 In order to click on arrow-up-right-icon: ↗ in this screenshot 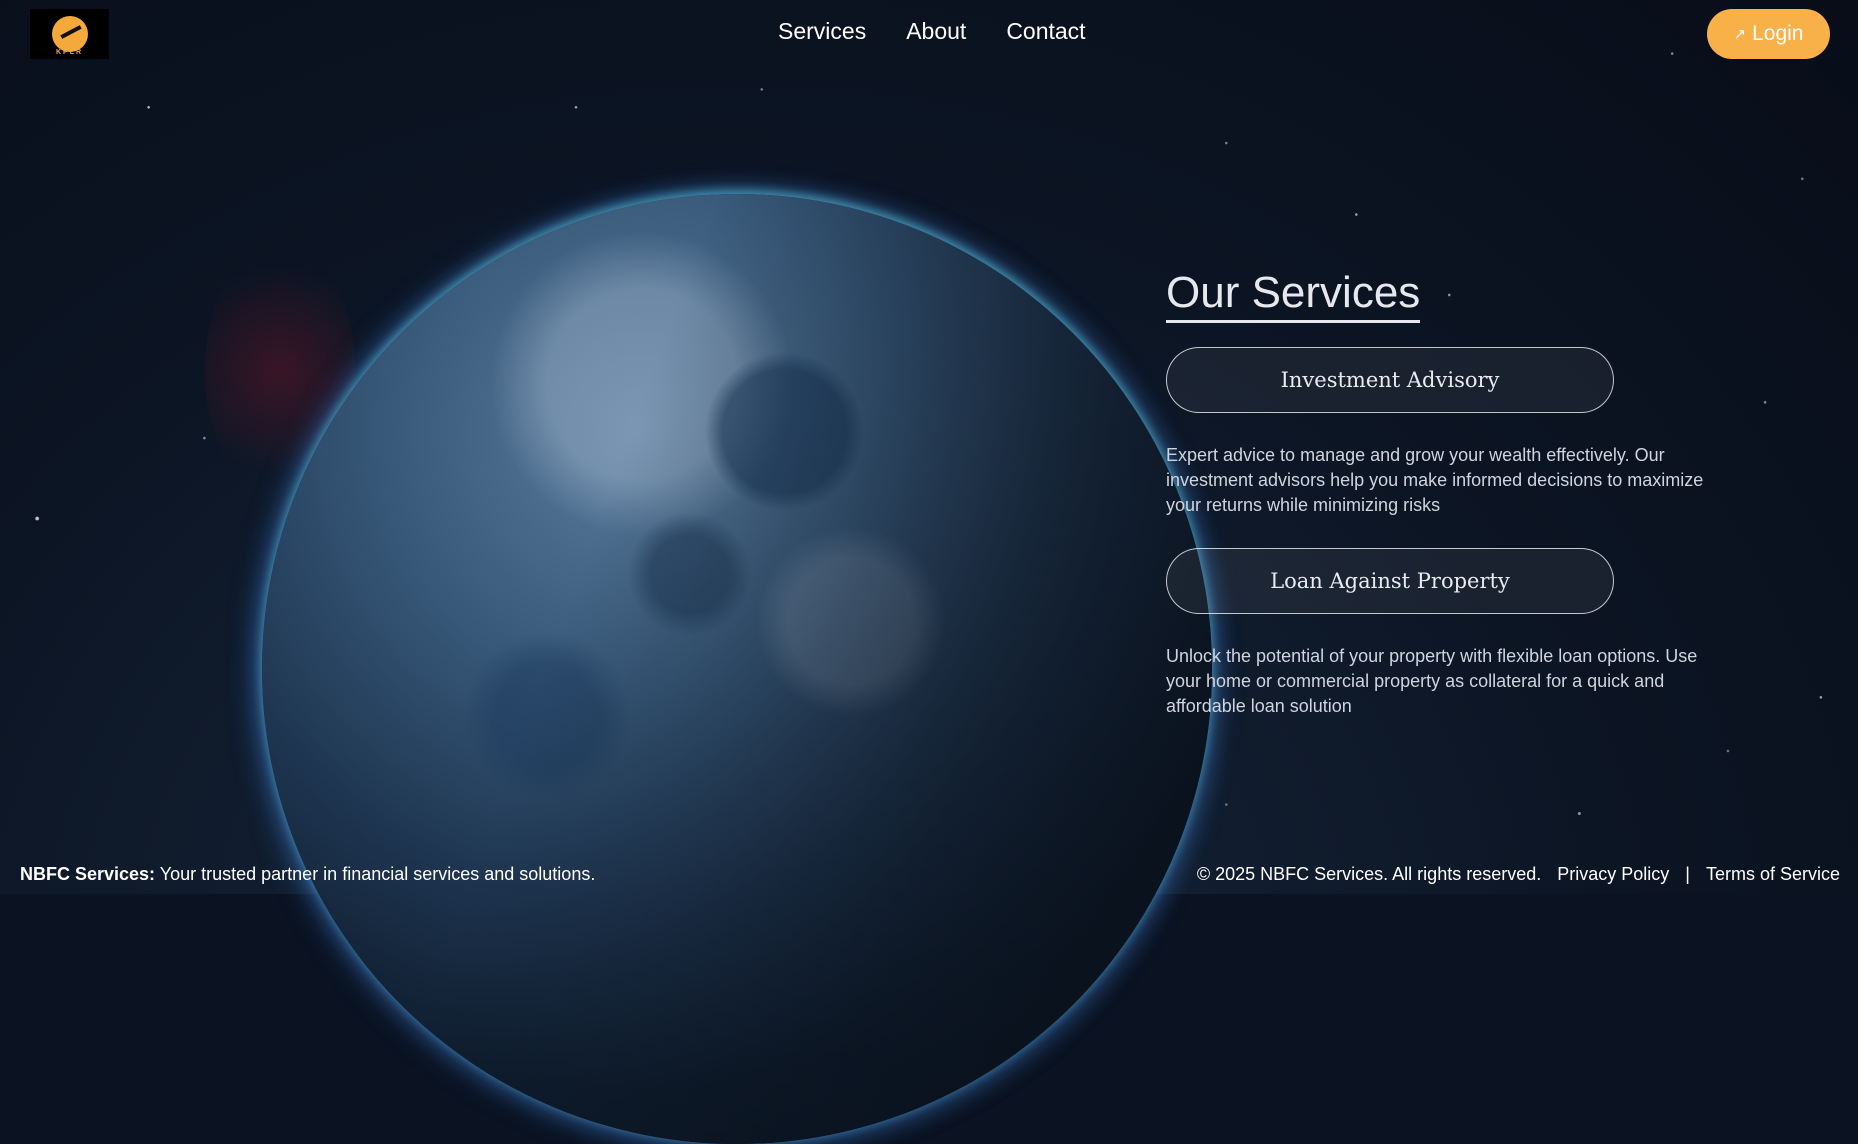, I will do `click(1740, 34)`.